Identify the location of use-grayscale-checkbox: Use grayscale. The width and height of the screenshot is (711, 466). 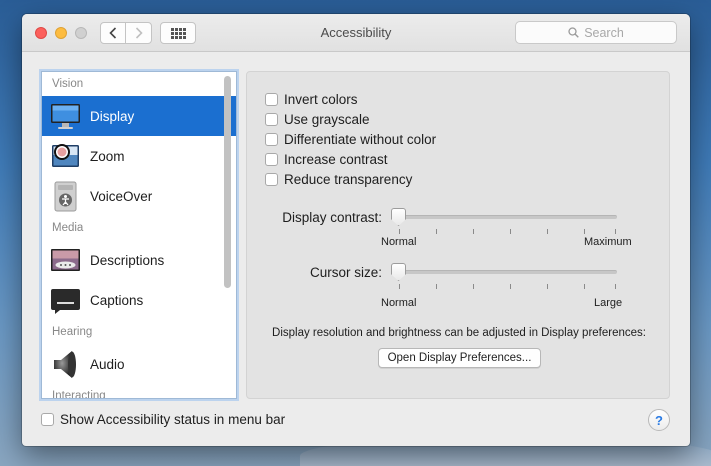
(317, 119).